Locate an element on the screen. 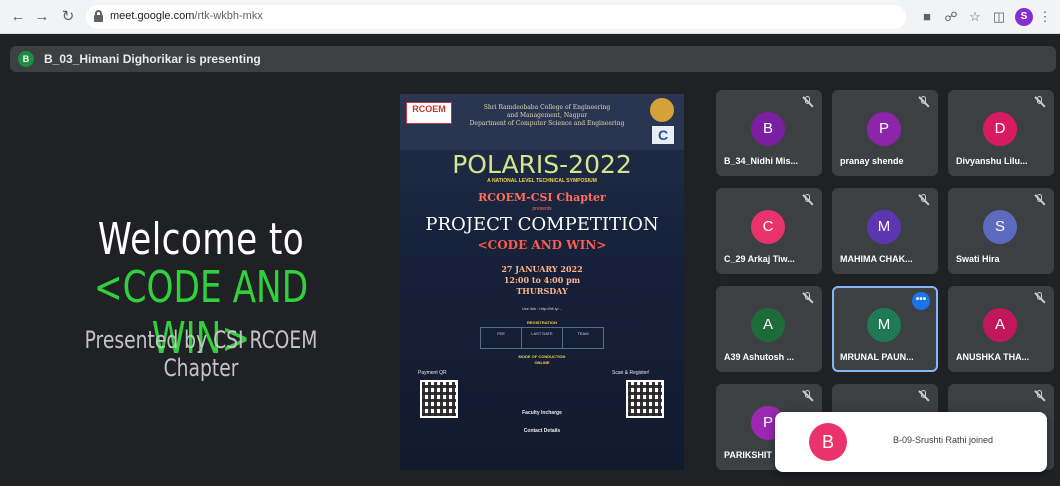  toast-text: B-09-Srushti Rathi joined is located at coordinates (943, 440).